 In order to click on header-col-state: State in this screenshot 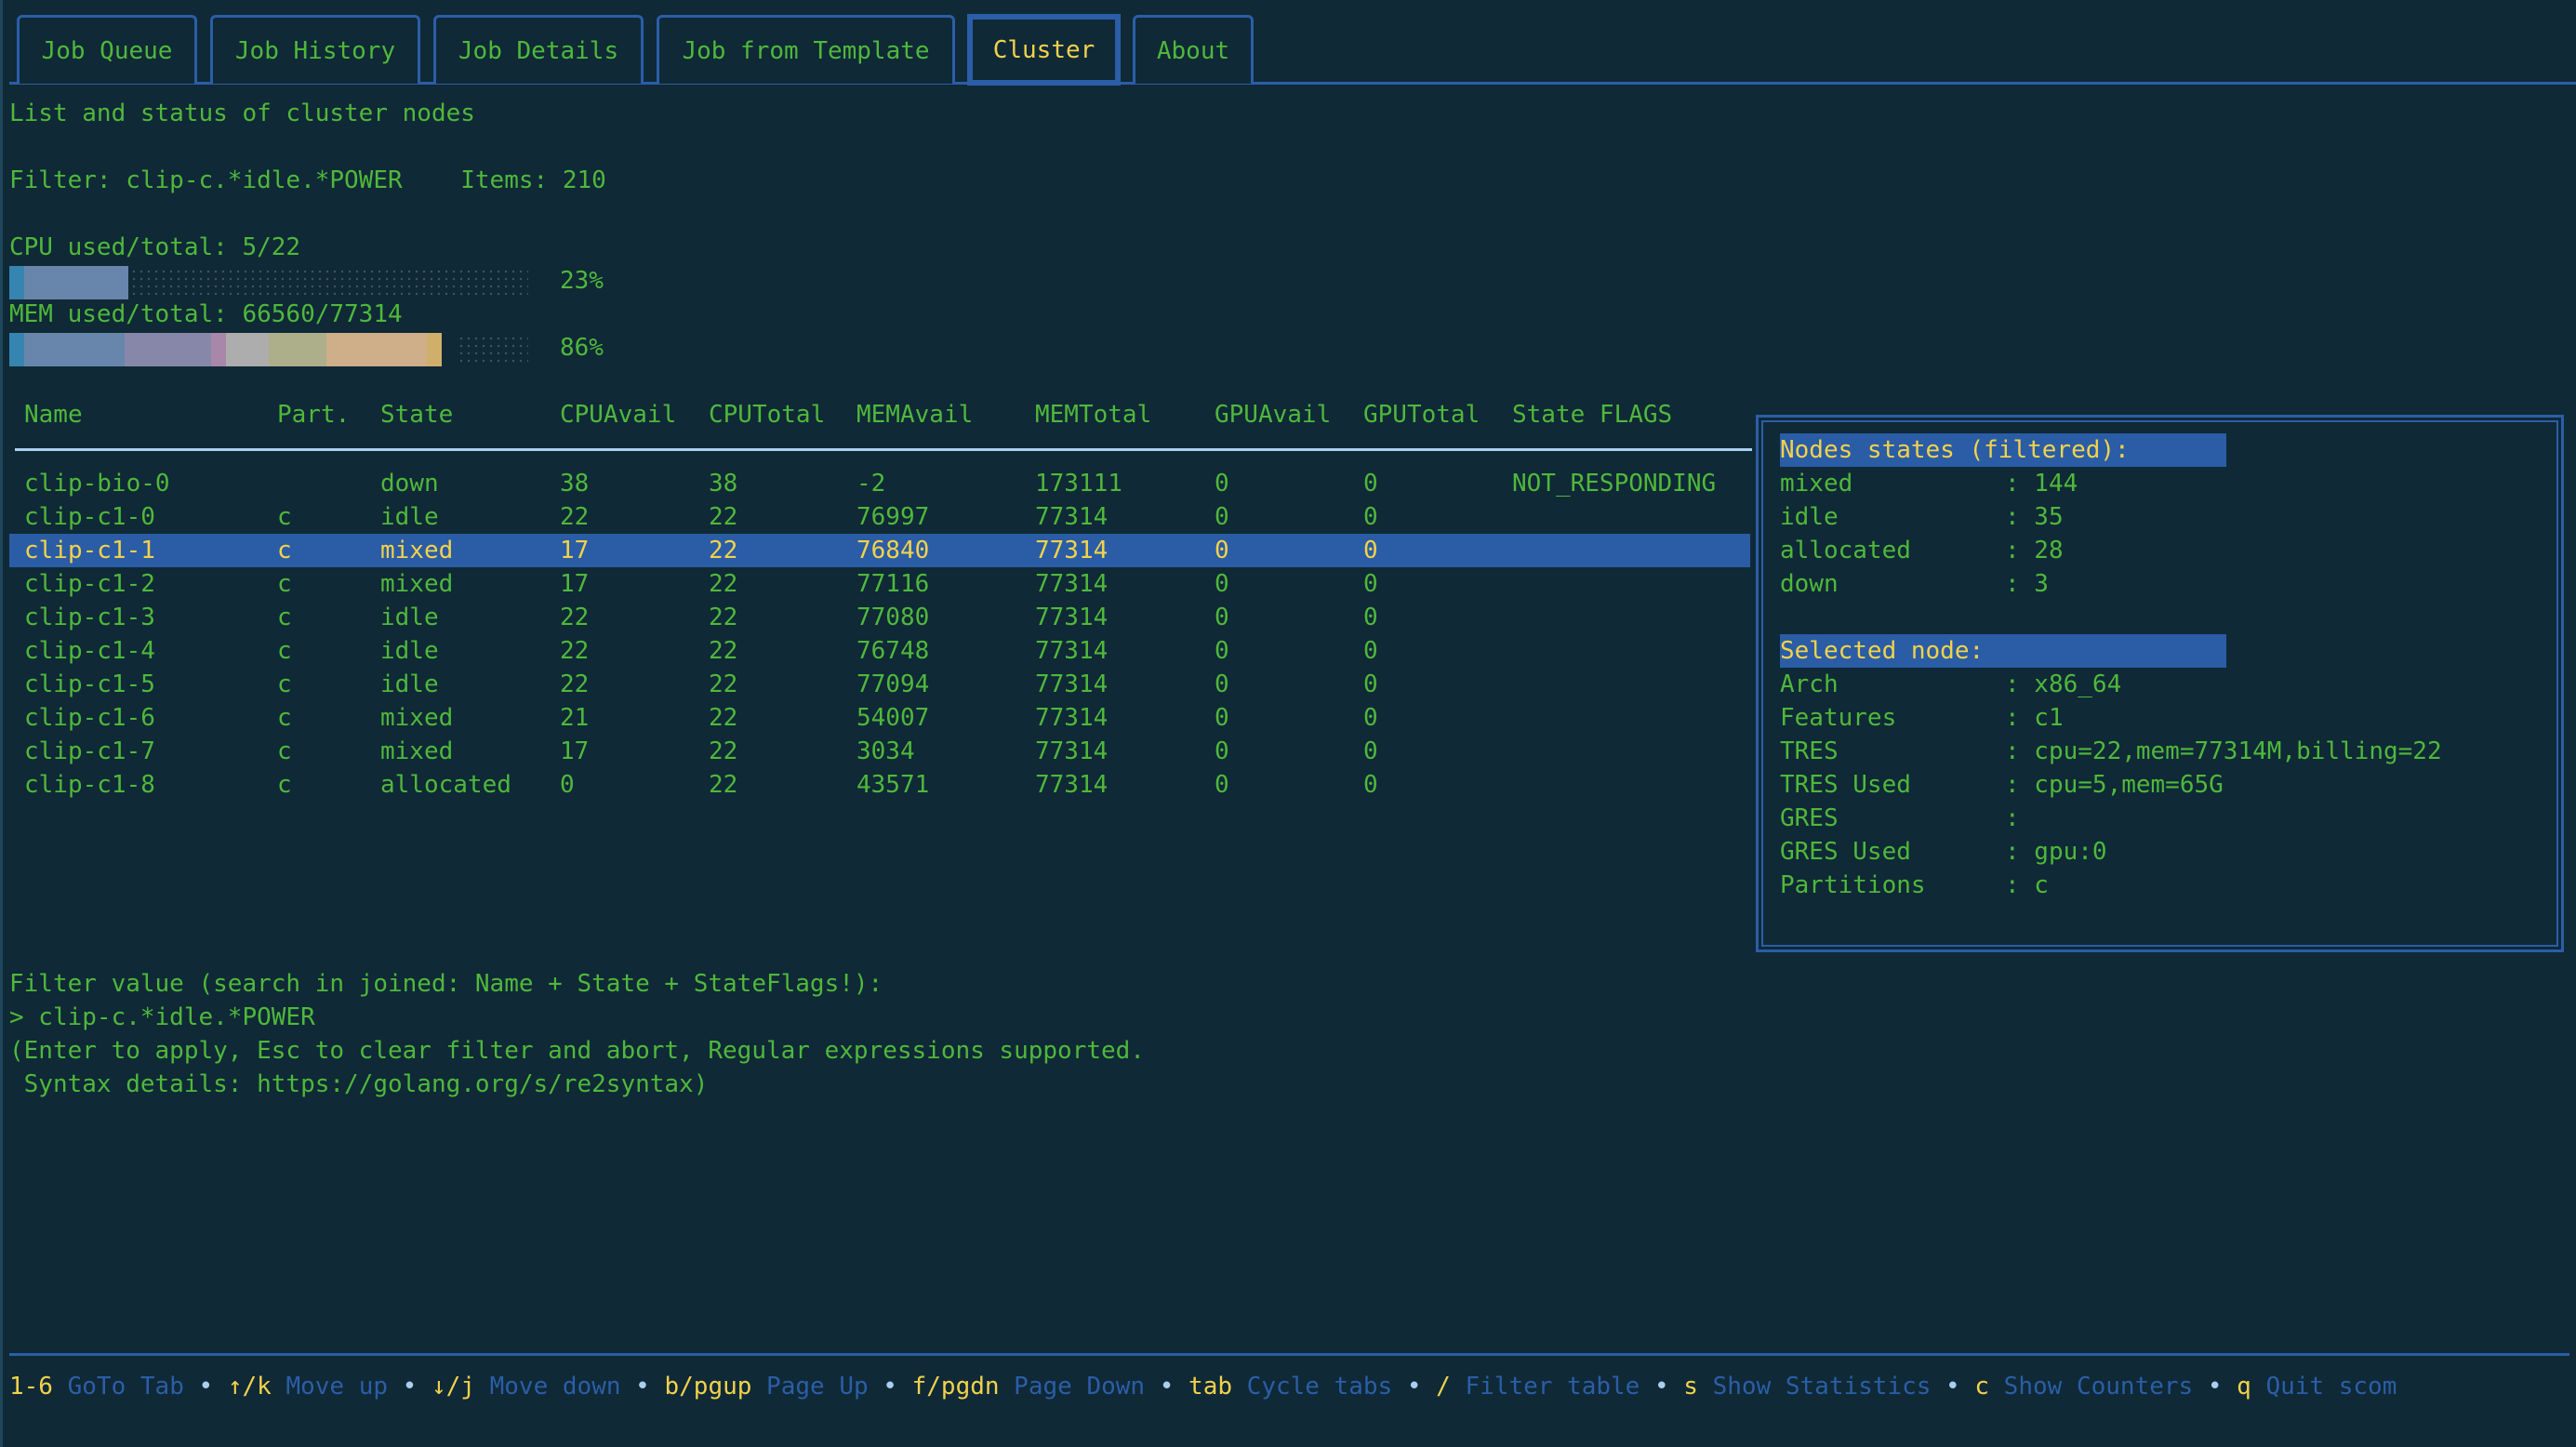, I will do `click(416, 414)`.